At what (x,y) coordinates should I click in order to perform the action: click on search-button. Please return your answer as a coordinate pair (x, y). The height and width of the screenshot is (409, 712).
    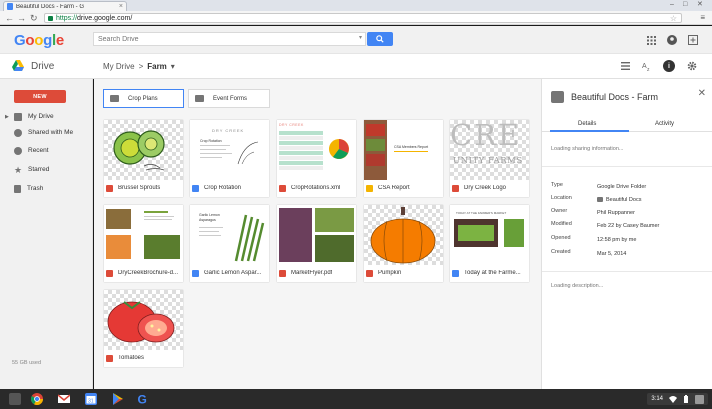
    Looking at the image, I should click on (380, 39).